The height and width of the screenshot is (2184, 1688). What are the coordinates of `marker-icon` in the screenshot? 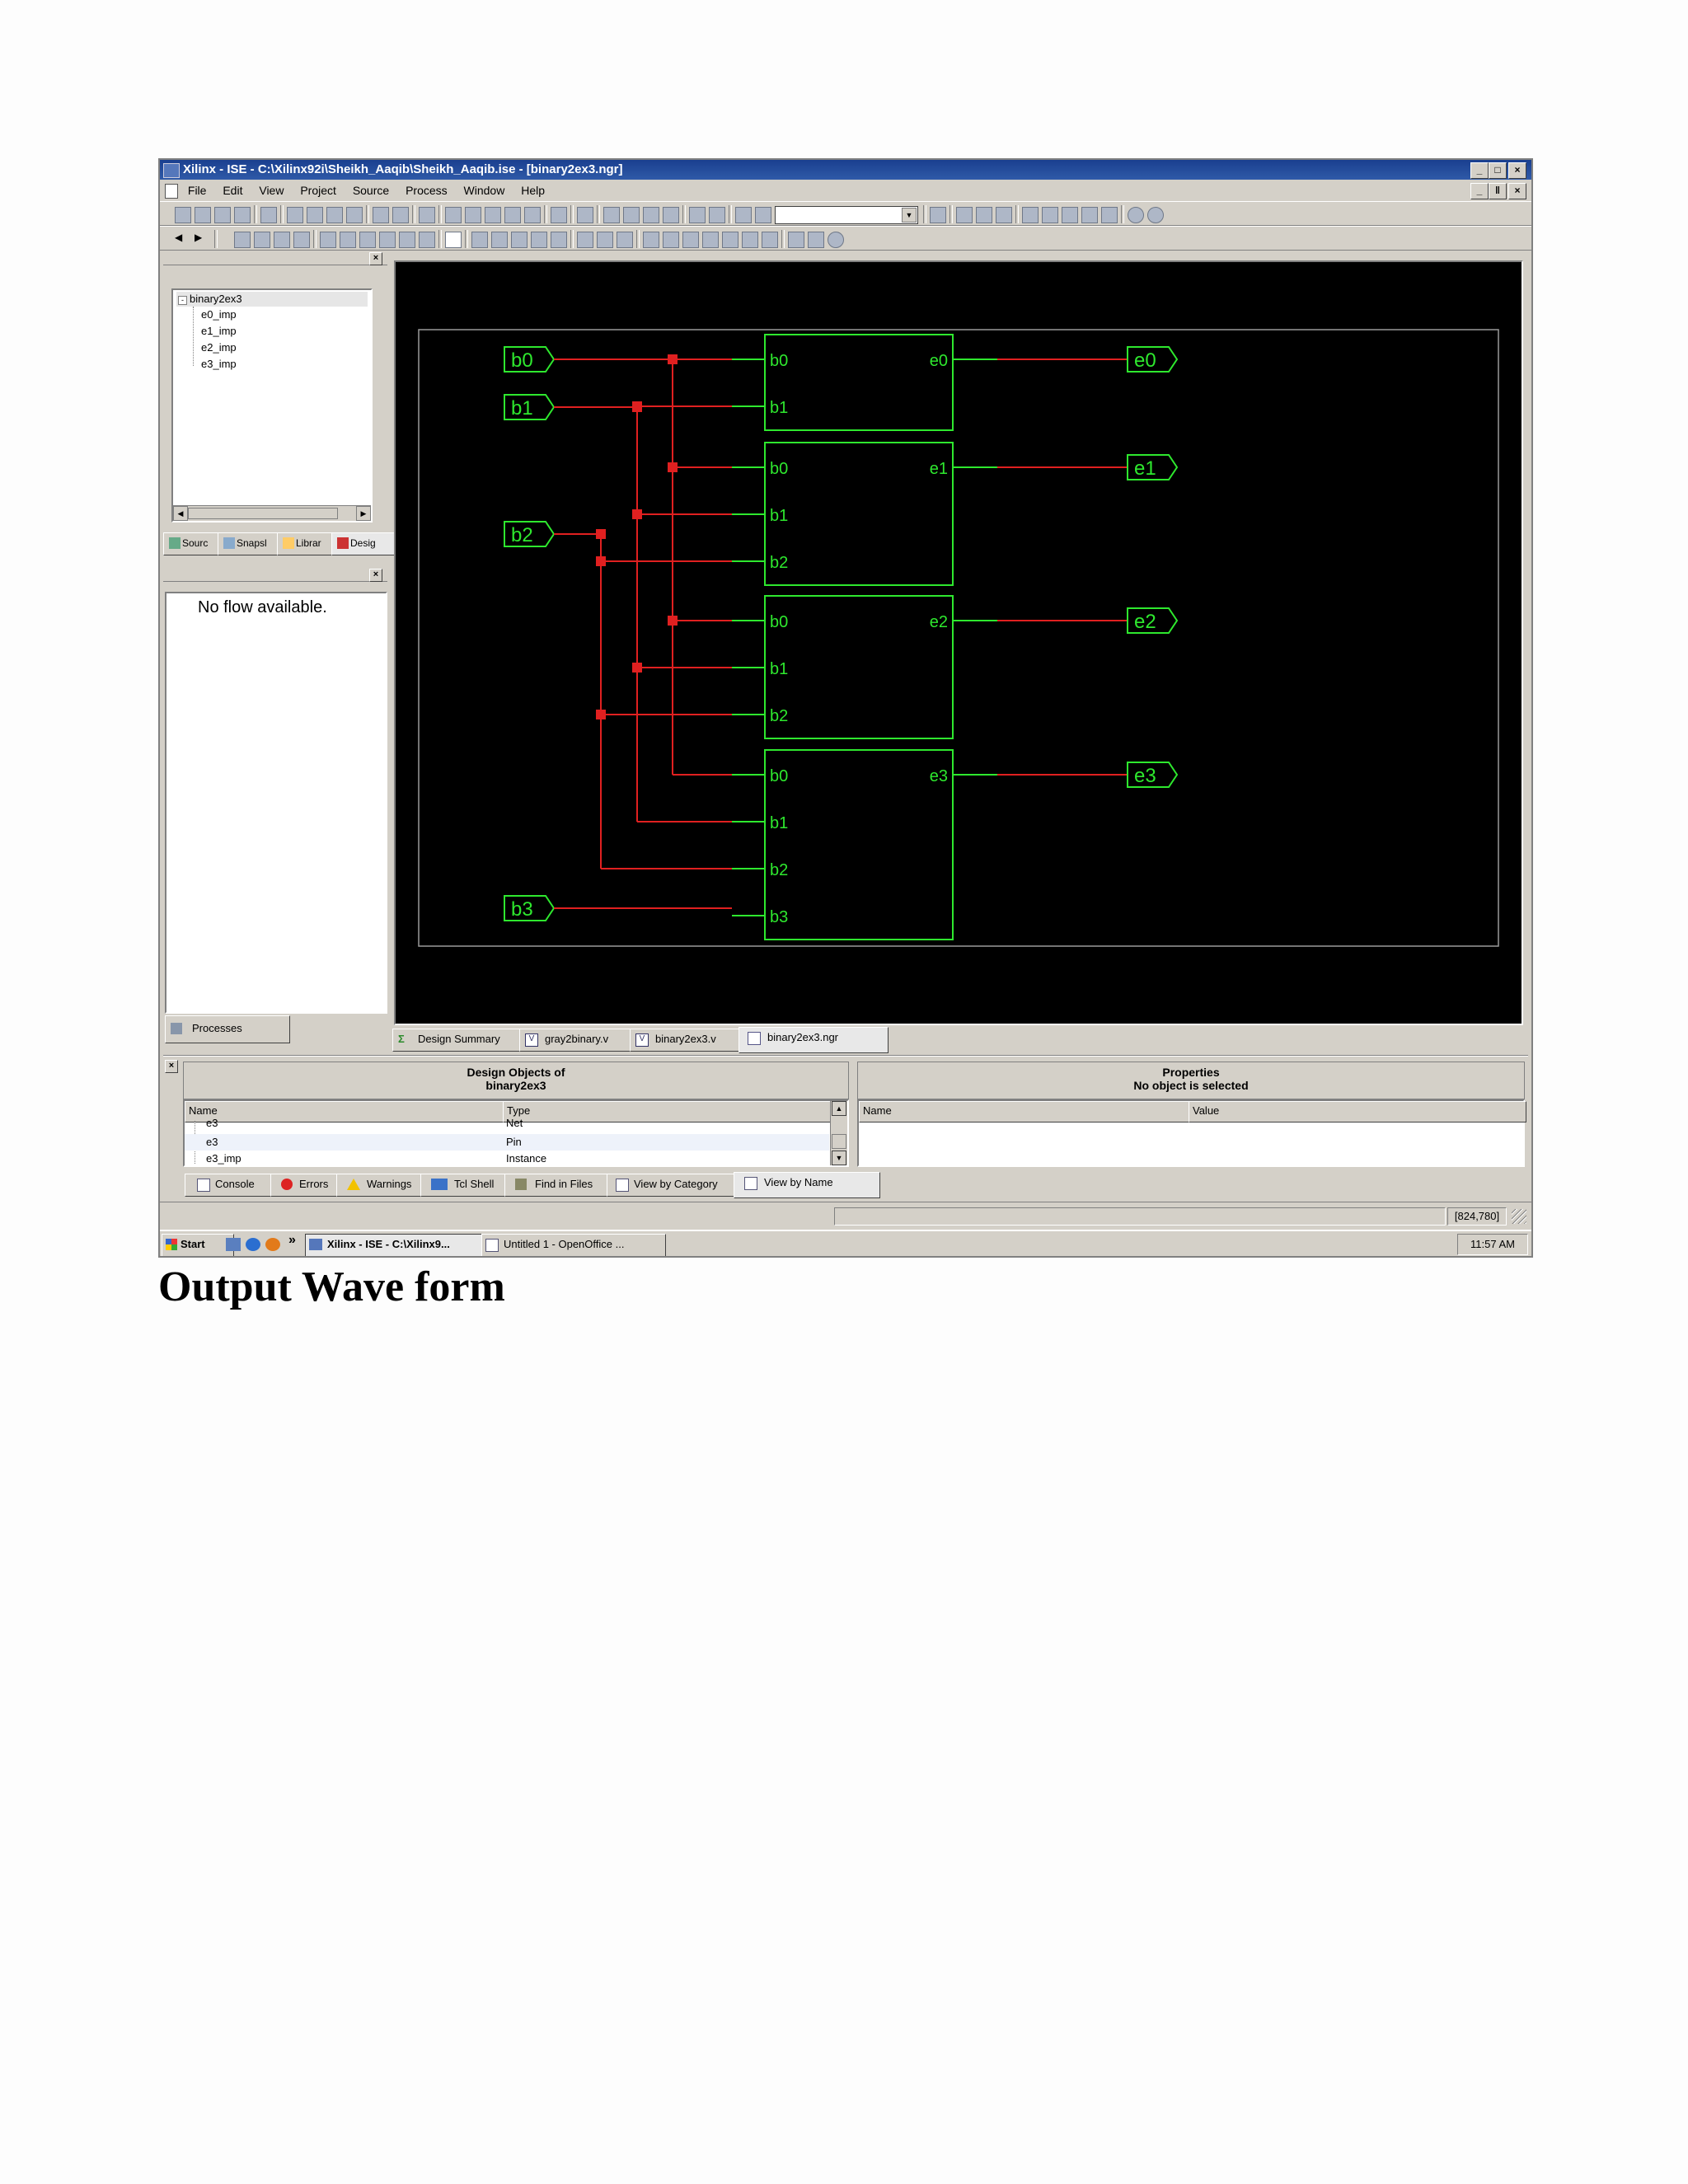 It's located at (651, 240).